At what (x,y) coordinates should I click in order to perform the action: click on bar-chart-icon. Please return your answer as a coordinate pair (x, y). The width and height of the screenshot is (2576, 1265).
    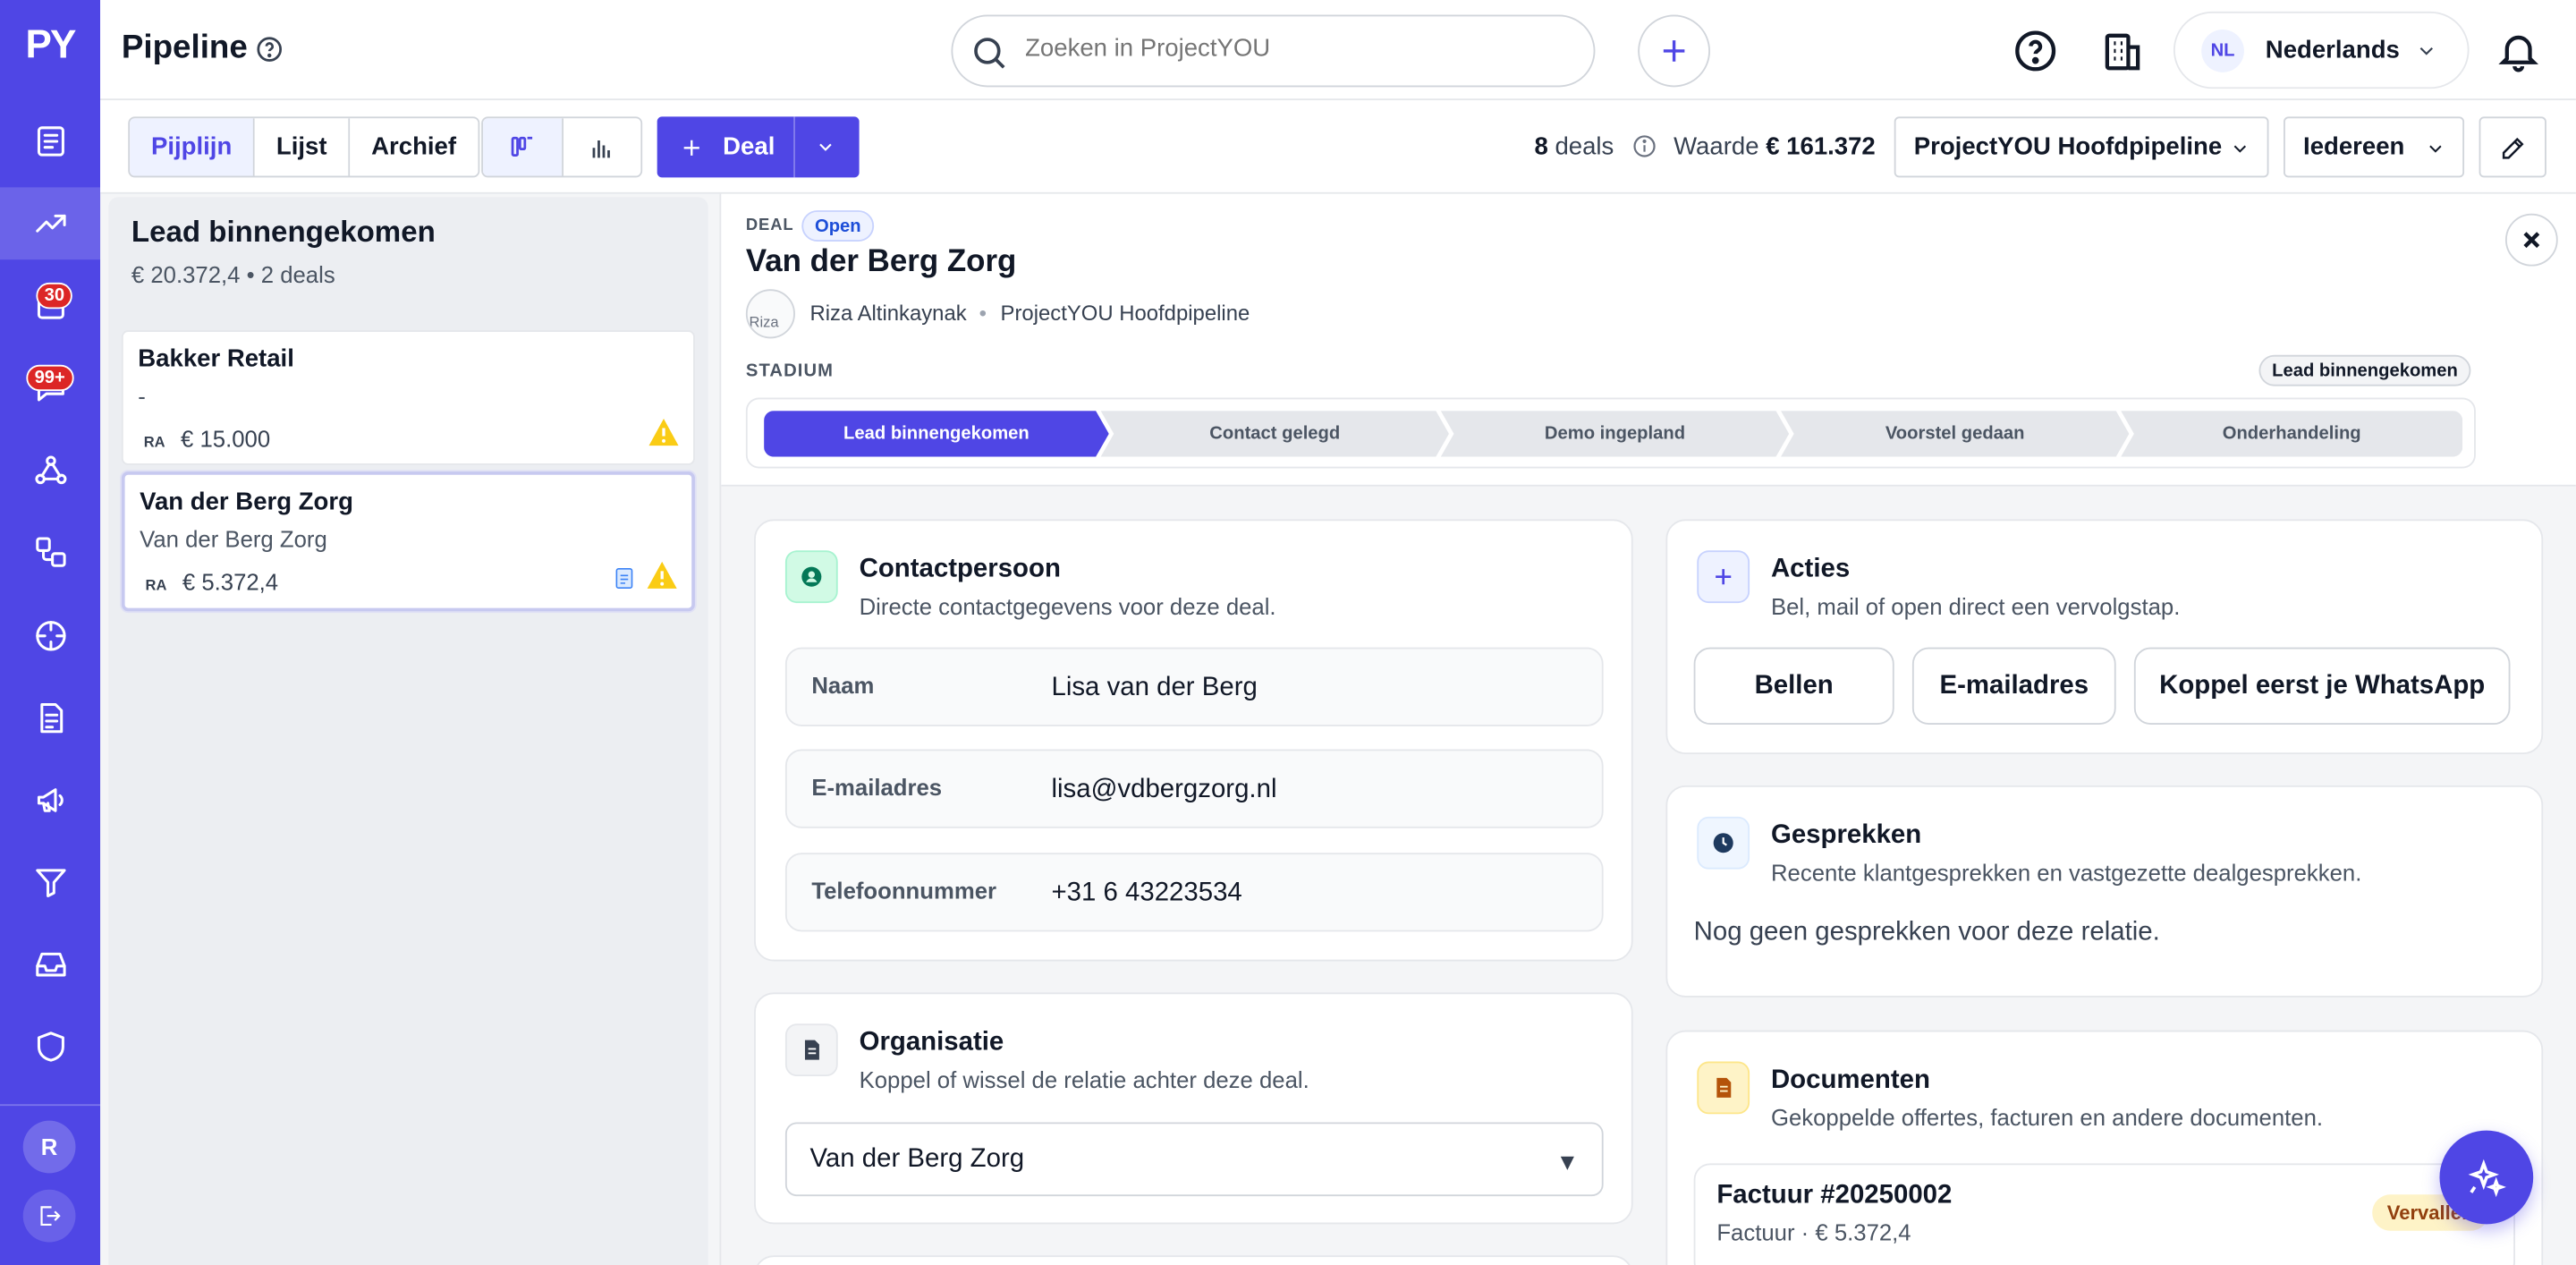
    Looking at the image, I should click on (602, 148).